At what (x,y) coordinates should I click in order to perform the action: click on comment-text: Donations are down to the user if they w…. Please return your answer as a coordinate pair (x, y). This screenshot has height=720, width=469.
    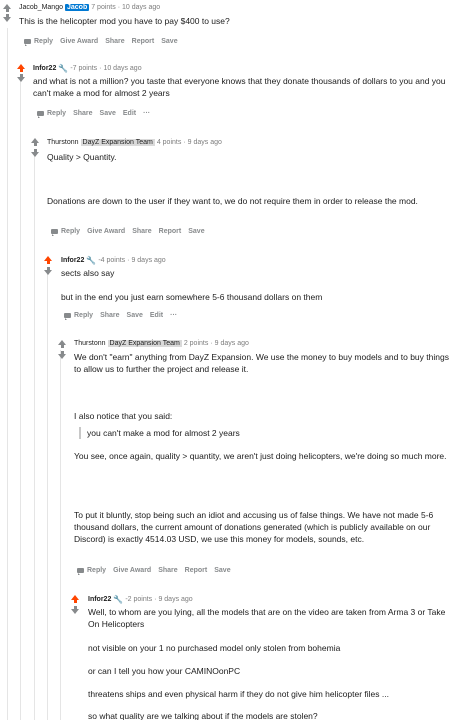
    Looking at the image, I should click on (232, 201).